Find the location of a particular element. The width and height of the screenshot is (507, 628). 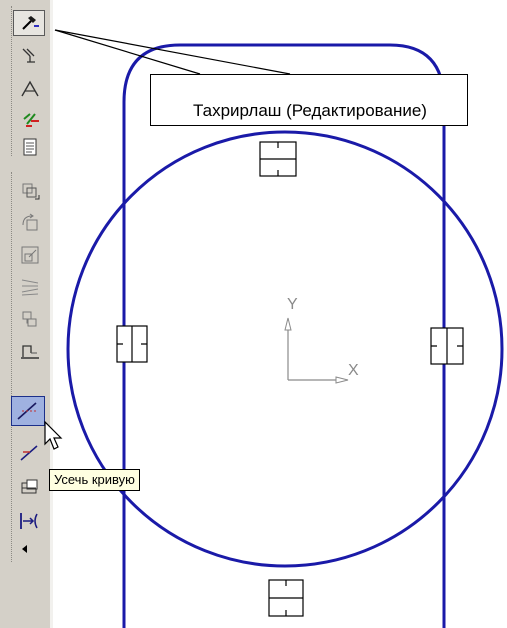

x-axis-label: X is located at coordinates (353, 370).